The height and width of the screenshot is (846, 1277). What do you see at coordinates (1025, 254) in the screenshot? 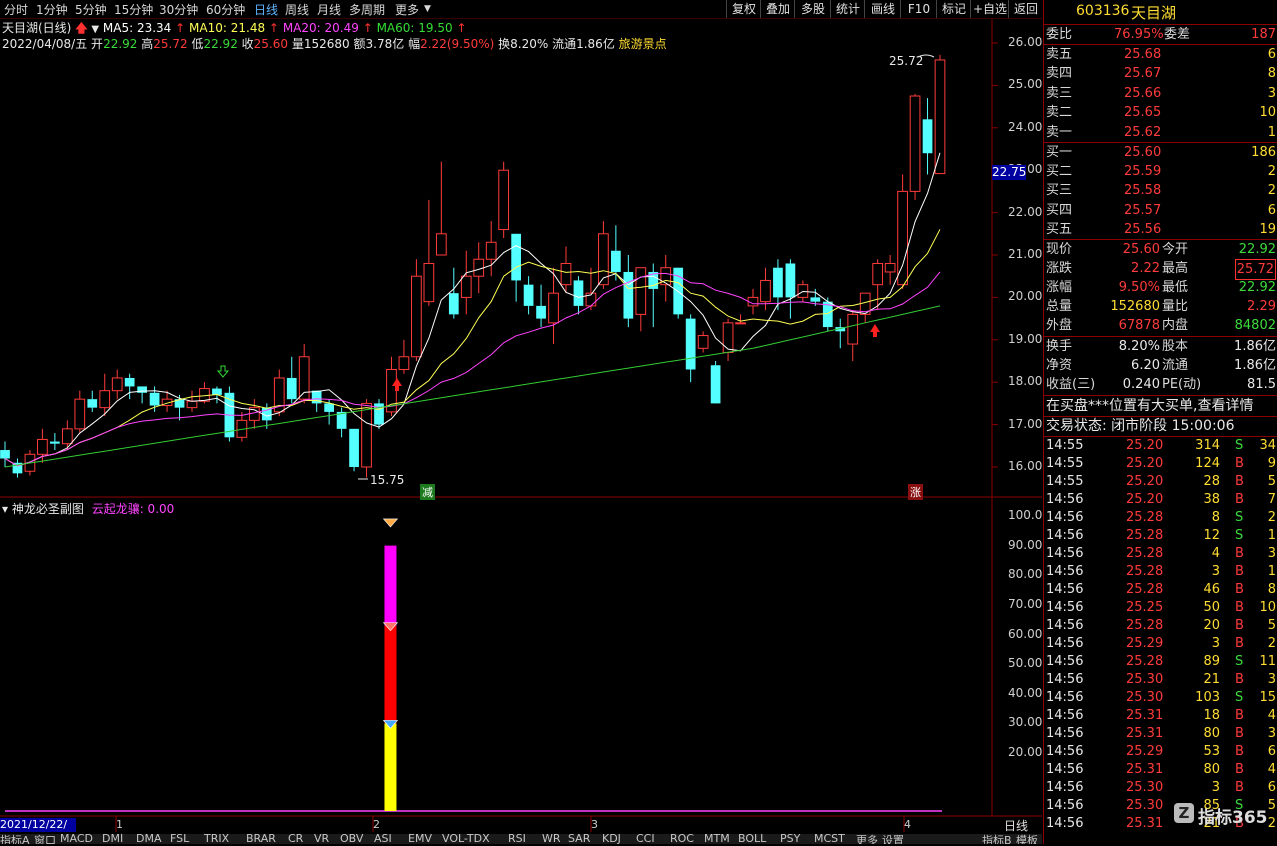
I see `price-tick: 21.00` at bounding box center [1025, 254].